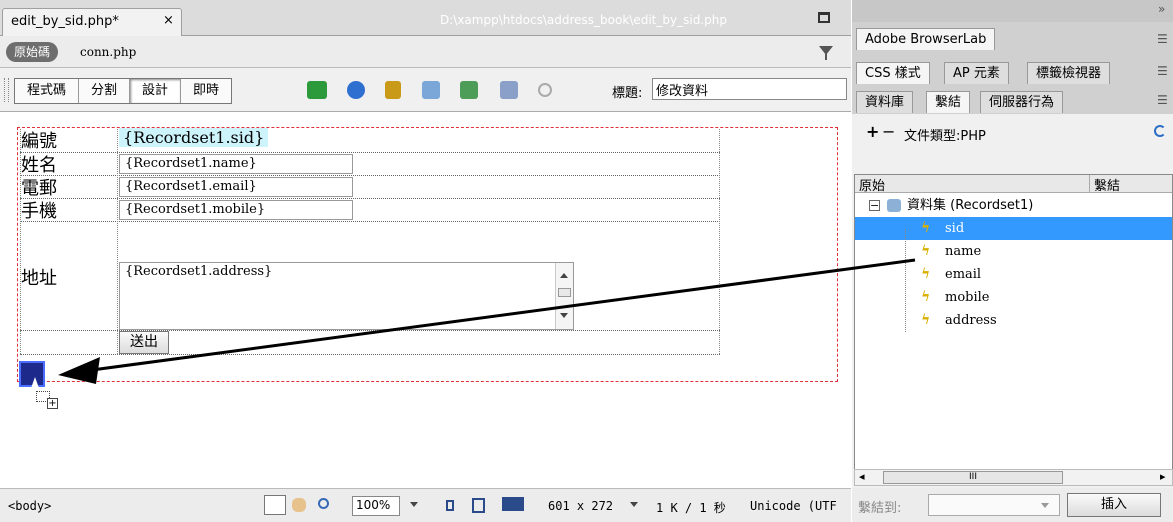  I want to click on email-field: {Recordset1.email}, so click(236, 187).